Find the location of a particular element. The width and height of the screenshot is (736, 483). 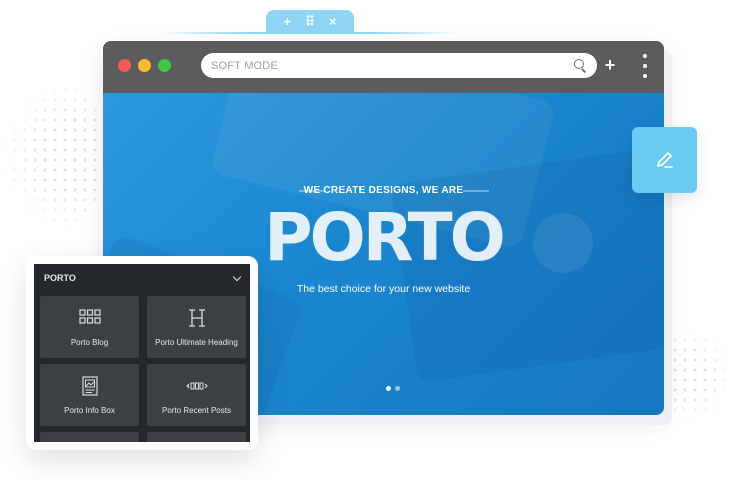

window-maximize-button is located at coordinates (164, 65).